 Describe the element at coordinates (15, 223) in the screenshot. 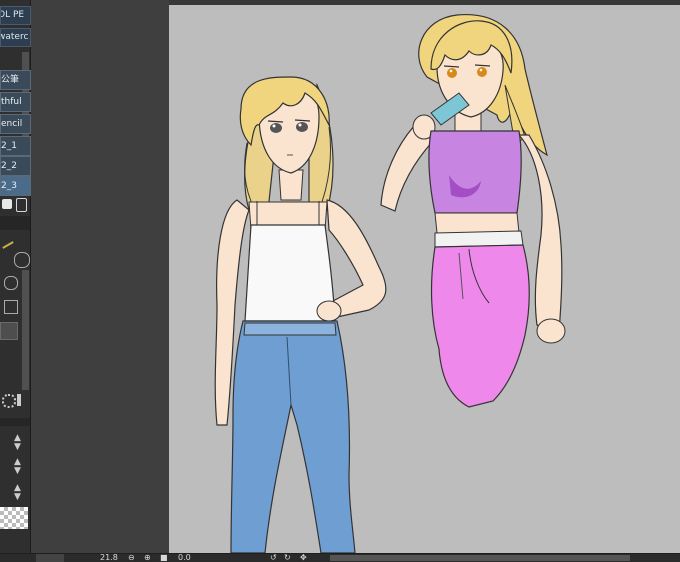

I see `panel-divider` at that location.